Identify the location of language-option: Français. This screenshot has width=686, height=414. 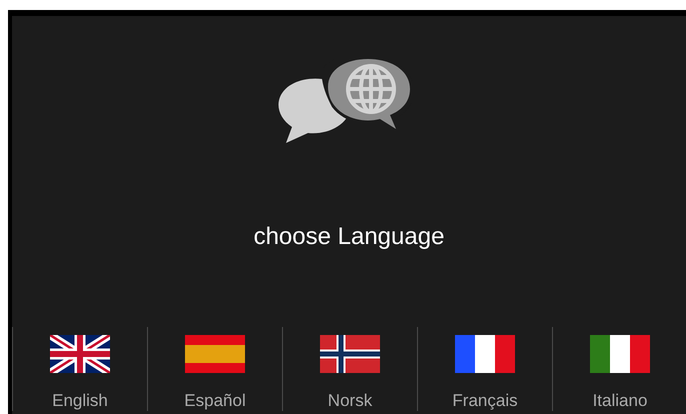
(485, 369).